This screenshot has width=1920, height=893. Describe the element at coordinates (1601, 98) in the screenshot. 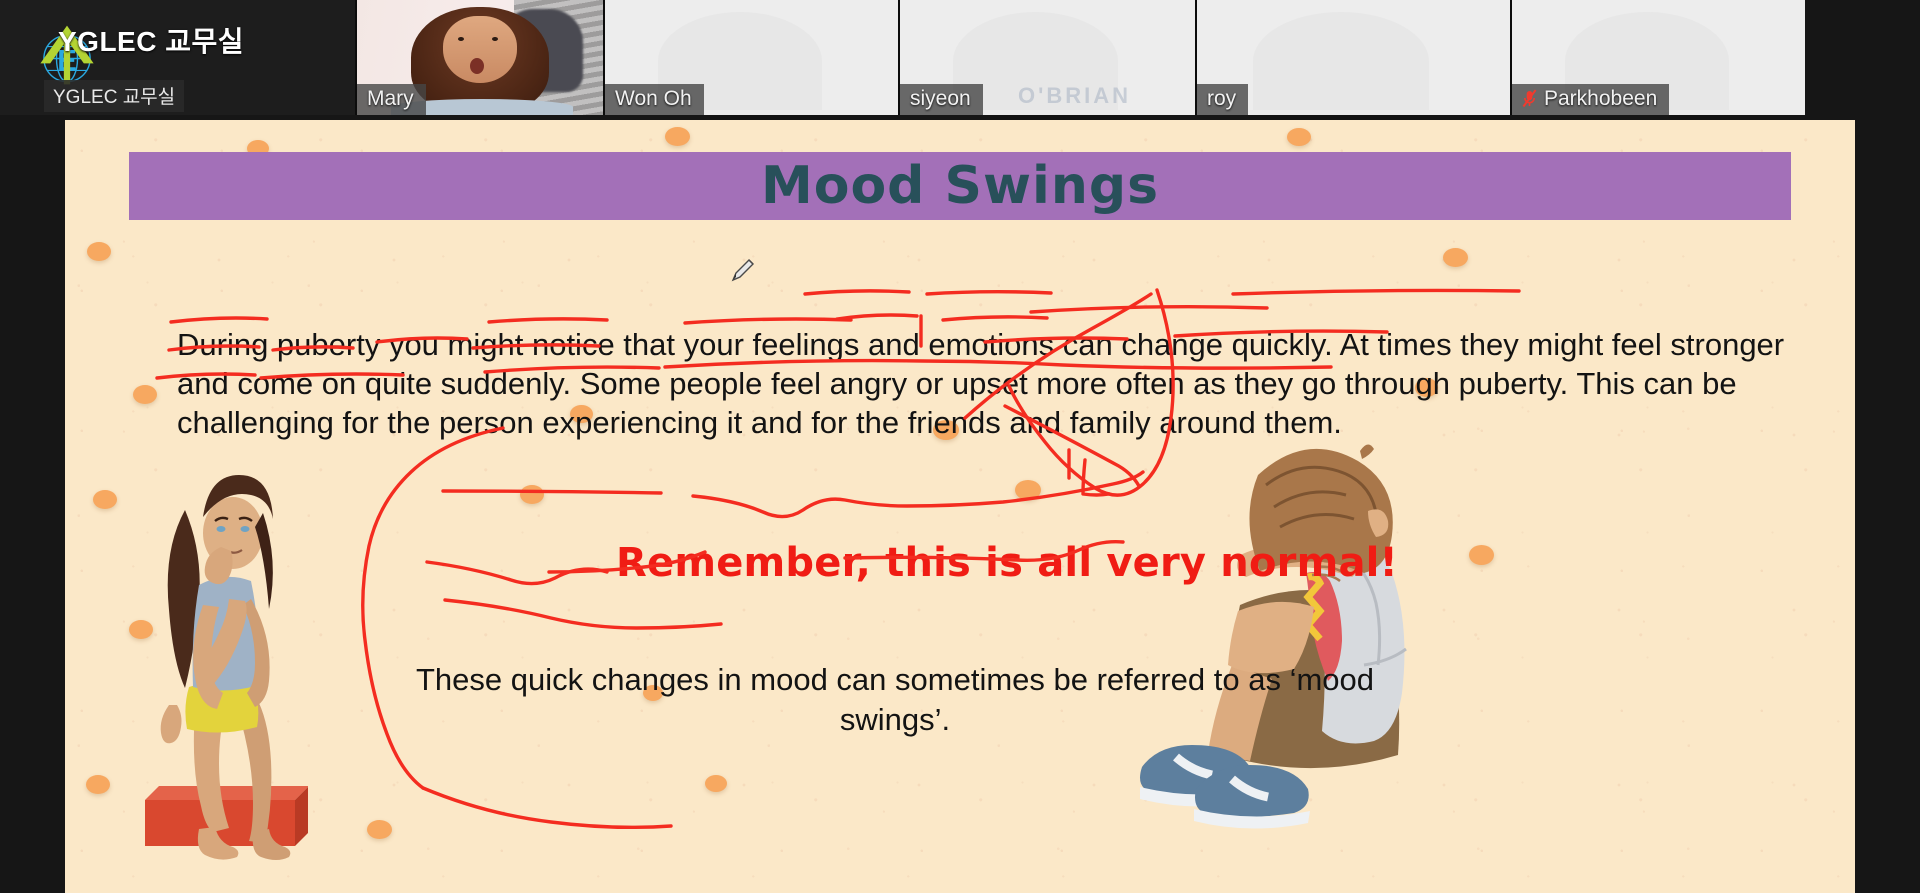

I see `participant-name: Parkhobeen` at that location.